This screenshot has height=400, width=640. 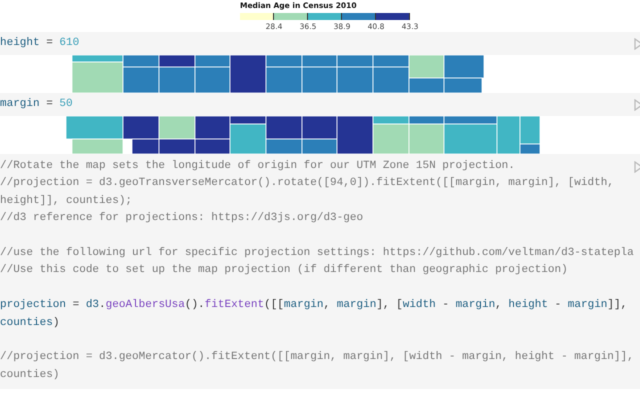 What do you see at coordinates (317, 254) in the screenshot?
I see `code-line: //use the following url for specific projection settings: https://github.com/veltman/d3-statepla` at bounding box center [317, 254].